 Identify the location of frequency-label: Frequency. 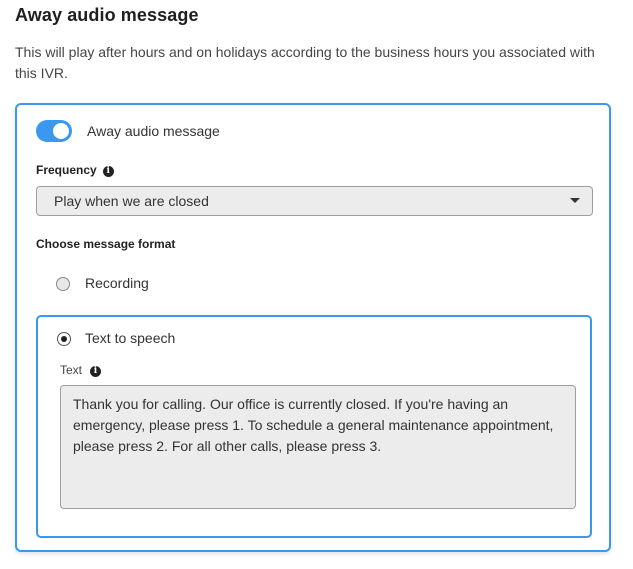
(66, 170).